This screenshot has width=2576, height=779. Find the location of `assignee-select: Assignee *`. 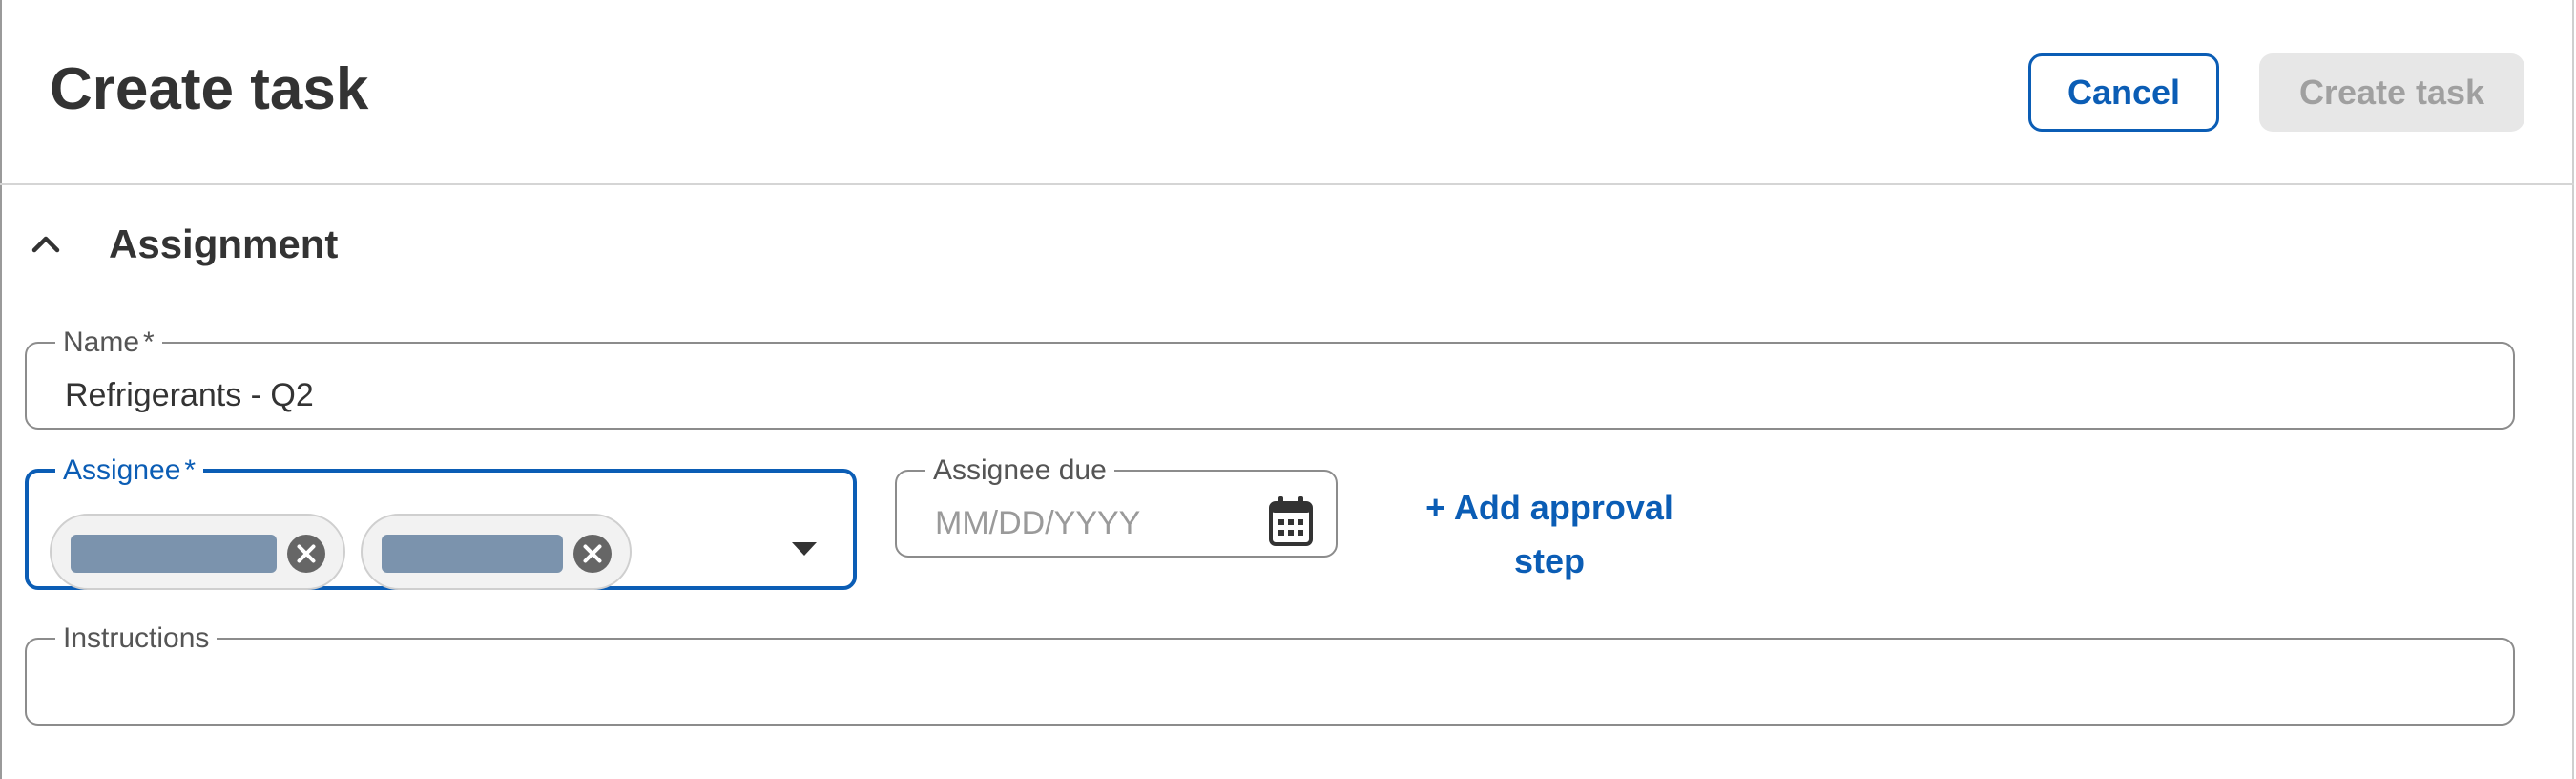

assignee-select: Assignee * is located at coordinates (441, 523).